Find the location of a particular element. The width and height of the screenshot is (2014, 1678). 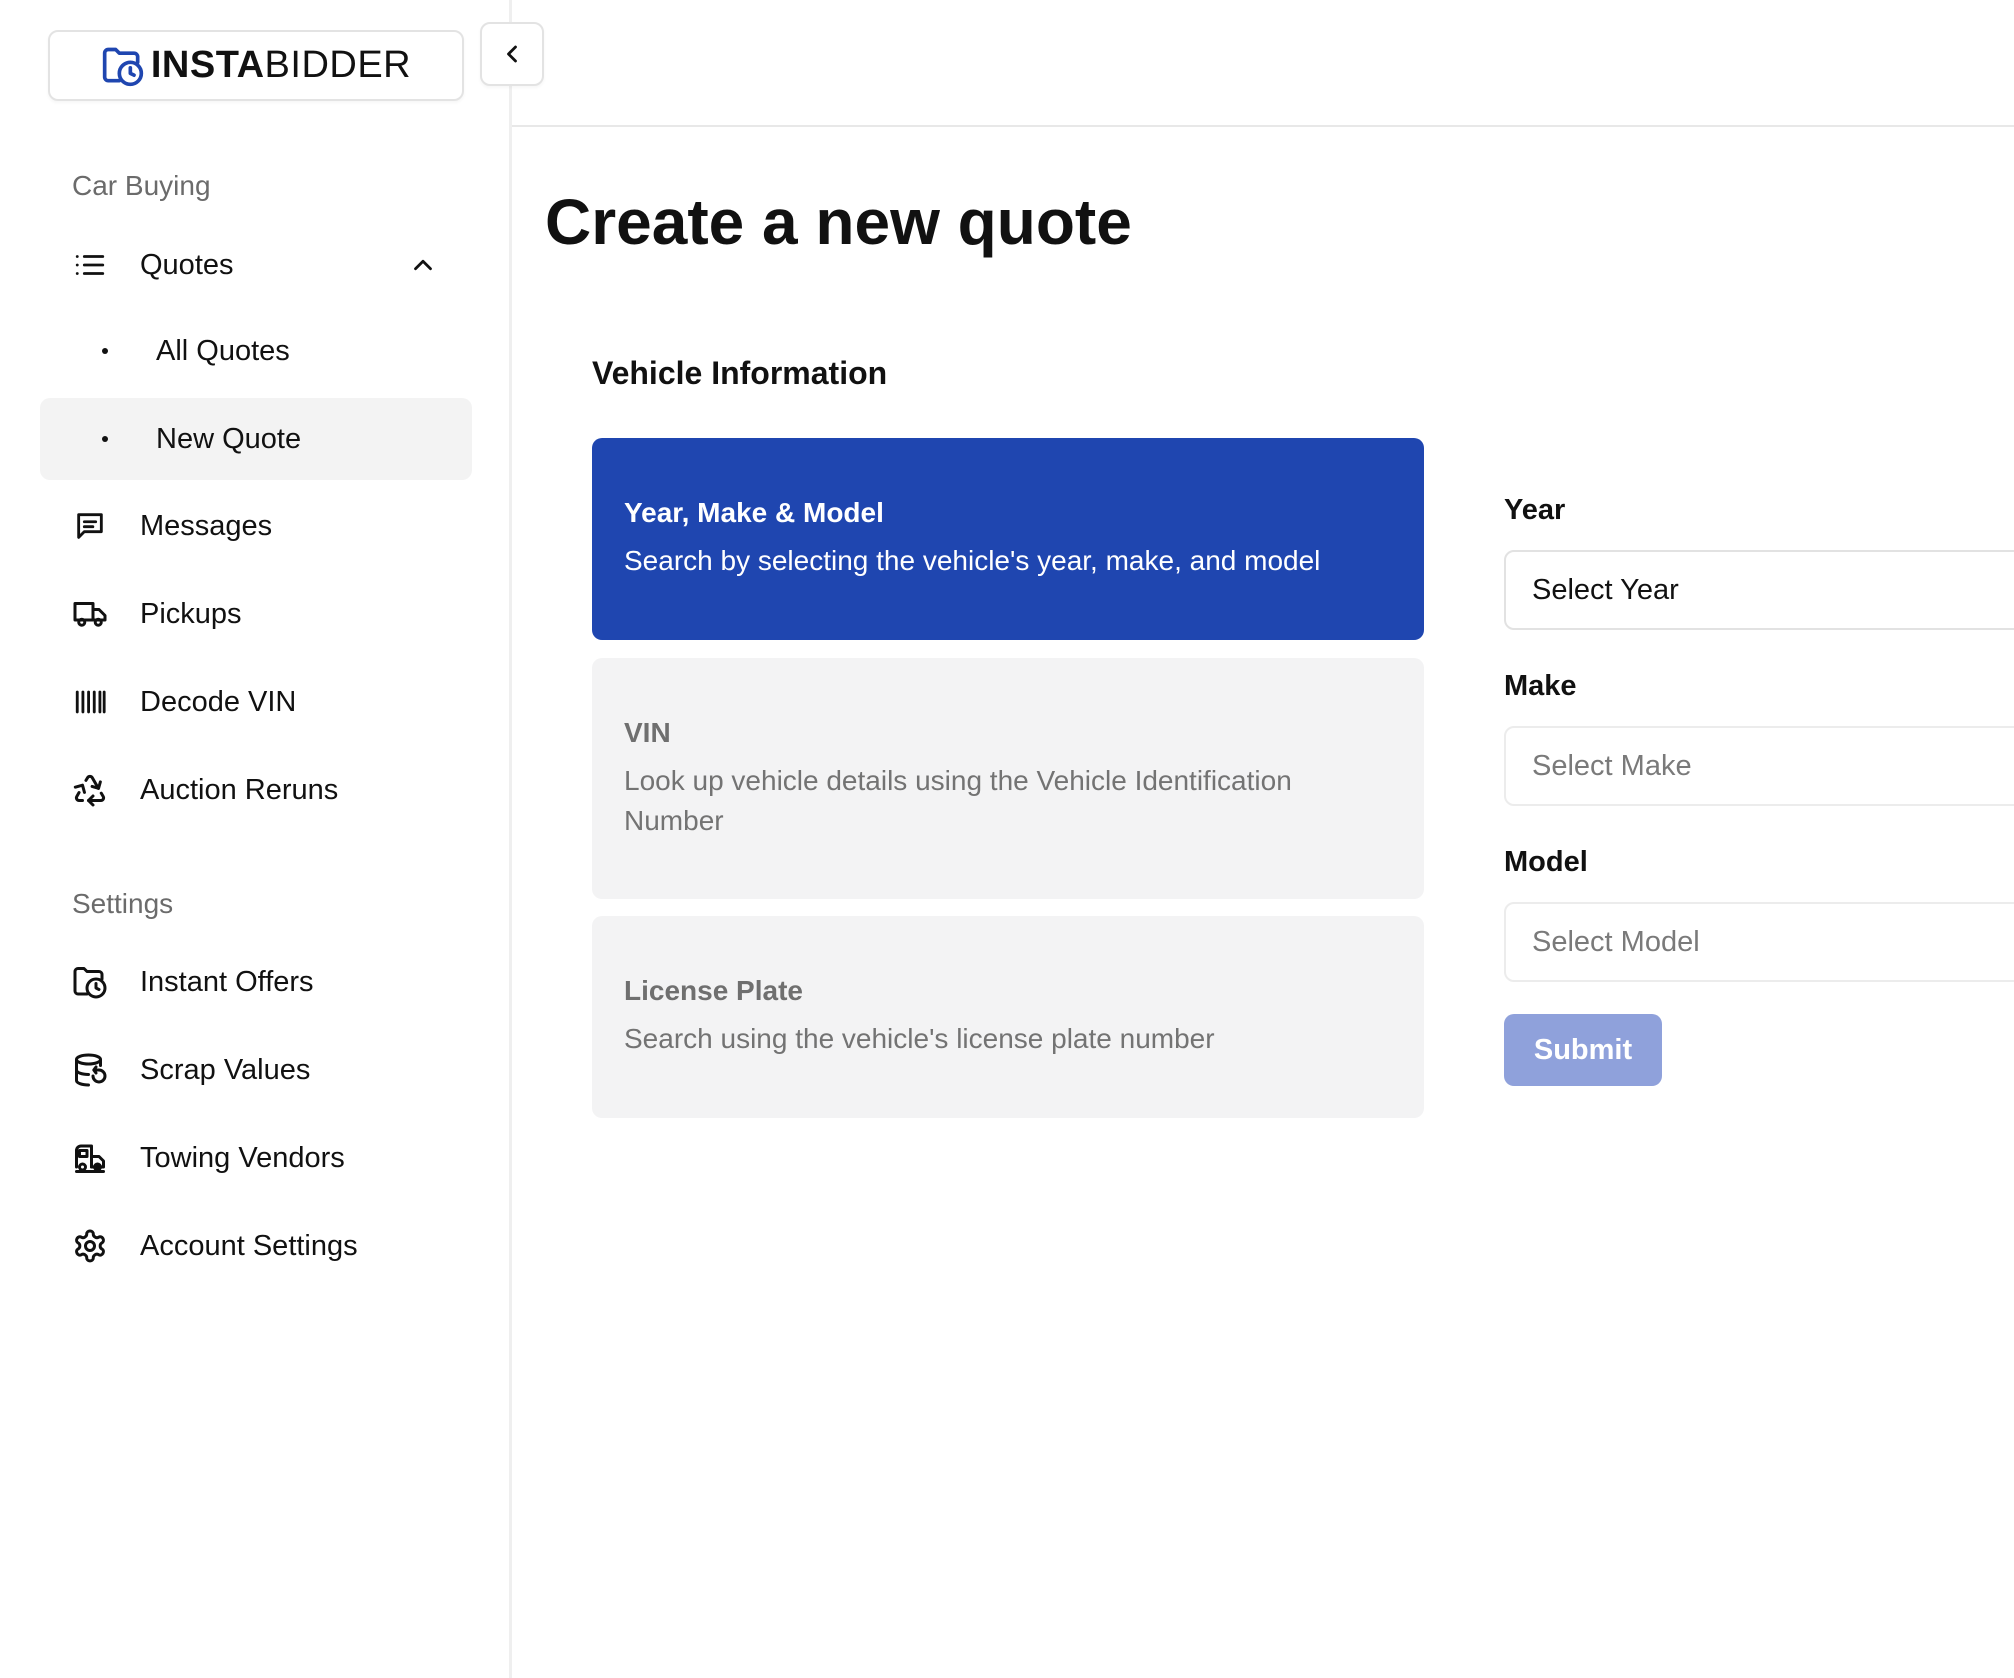

year-select-value: Select Year is located at coordinates (1605, 589).